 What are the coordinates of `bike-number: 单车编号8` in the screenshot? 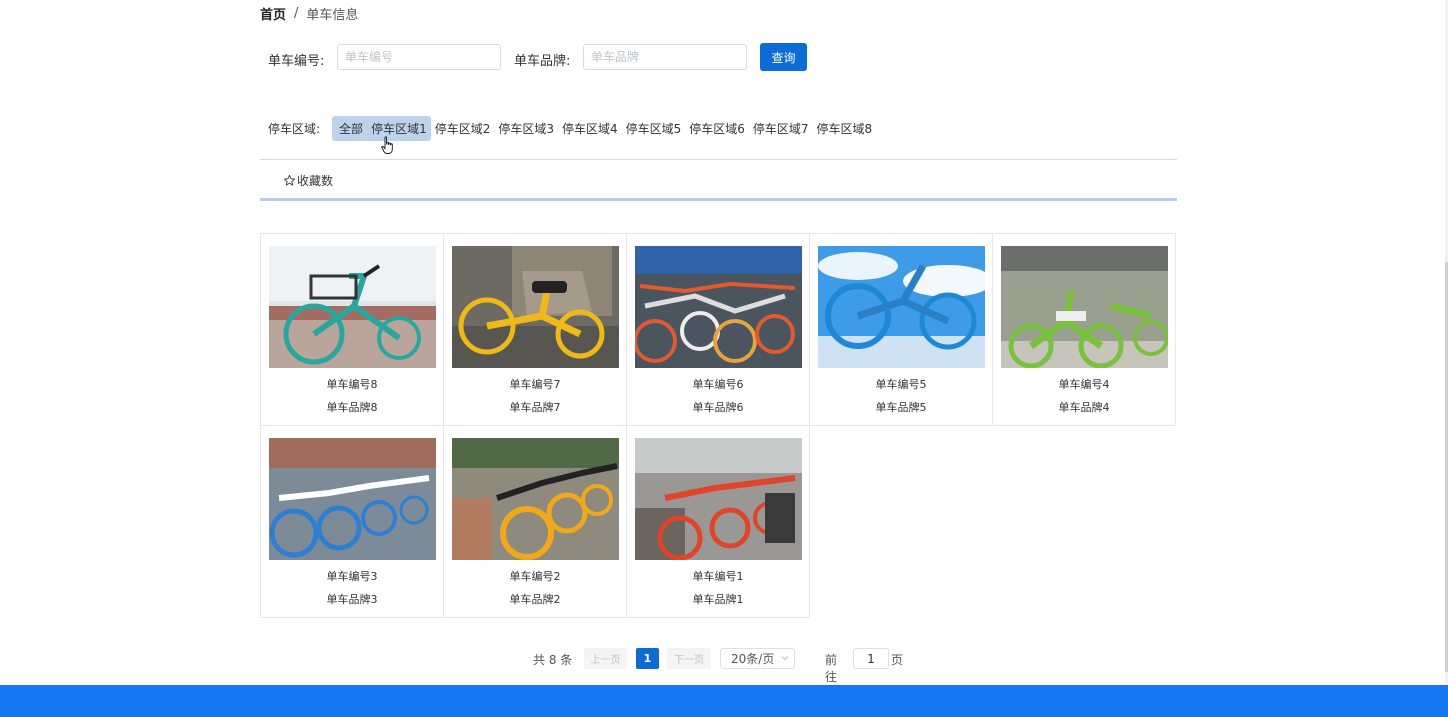 It's located at (352, 384).